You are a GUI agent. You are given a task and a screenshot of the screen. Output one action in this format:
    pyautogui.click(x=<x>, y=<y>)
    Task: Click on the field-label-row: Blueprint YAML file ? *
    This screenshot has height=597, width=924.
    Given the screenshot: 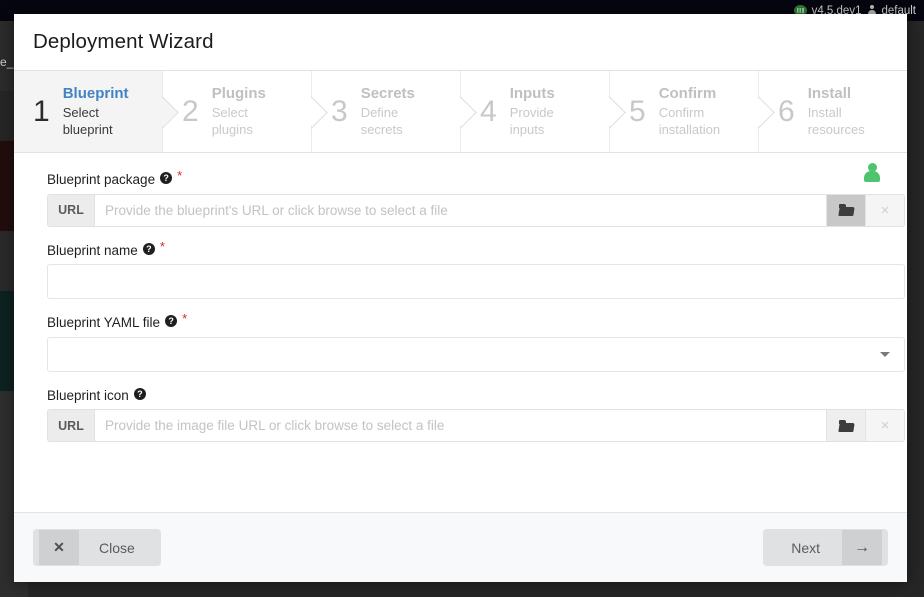 What is the action you would take?
    pyautogui.click(x=460, y=320)
    